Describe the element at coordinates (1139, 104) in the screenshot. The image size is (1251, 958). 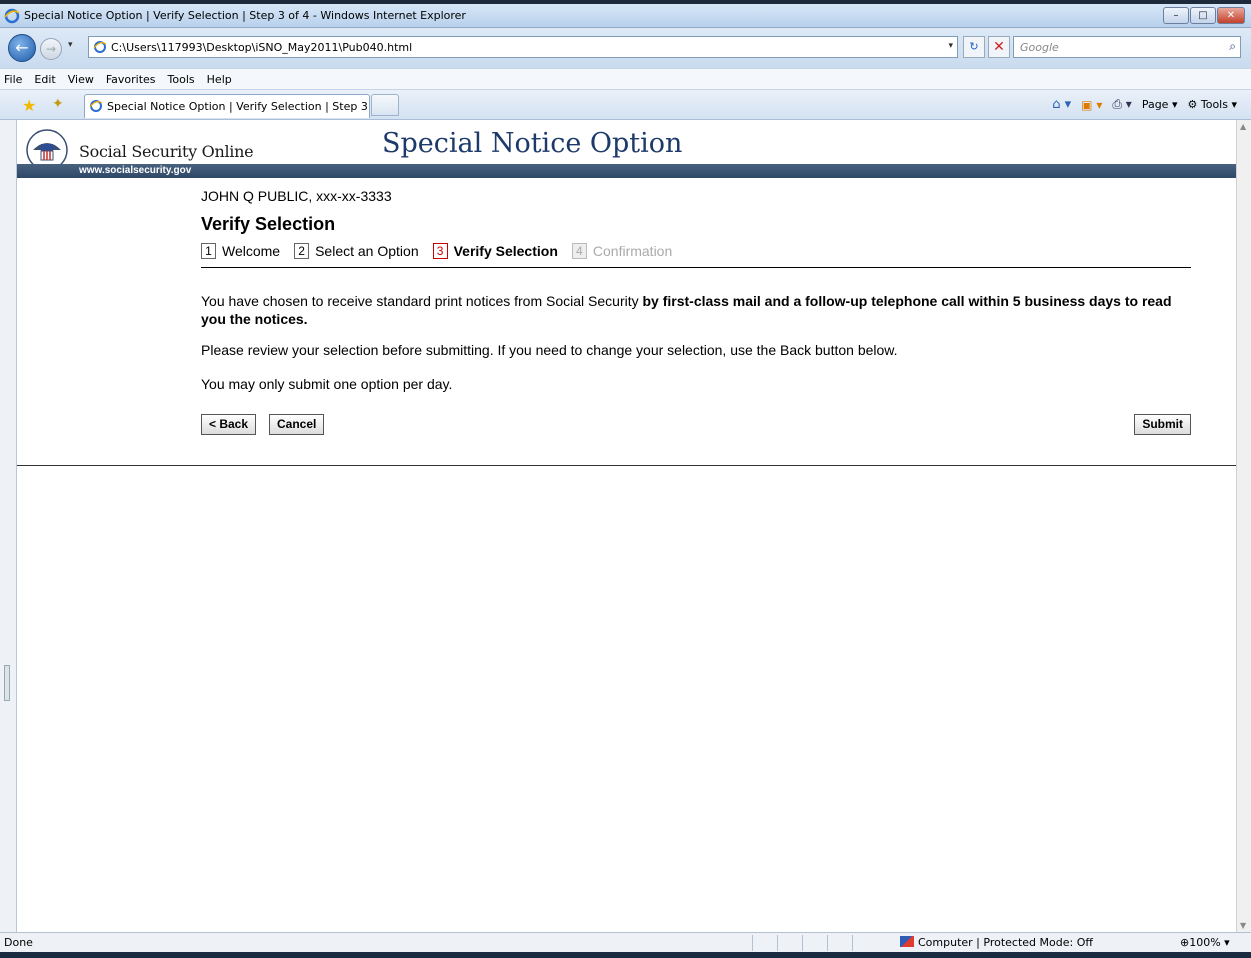
I see `command-bar: ⌂ ▾ ▣ ▾ ⎙ ▾ Page ▾ ⚙ Tools ▾` at that location.